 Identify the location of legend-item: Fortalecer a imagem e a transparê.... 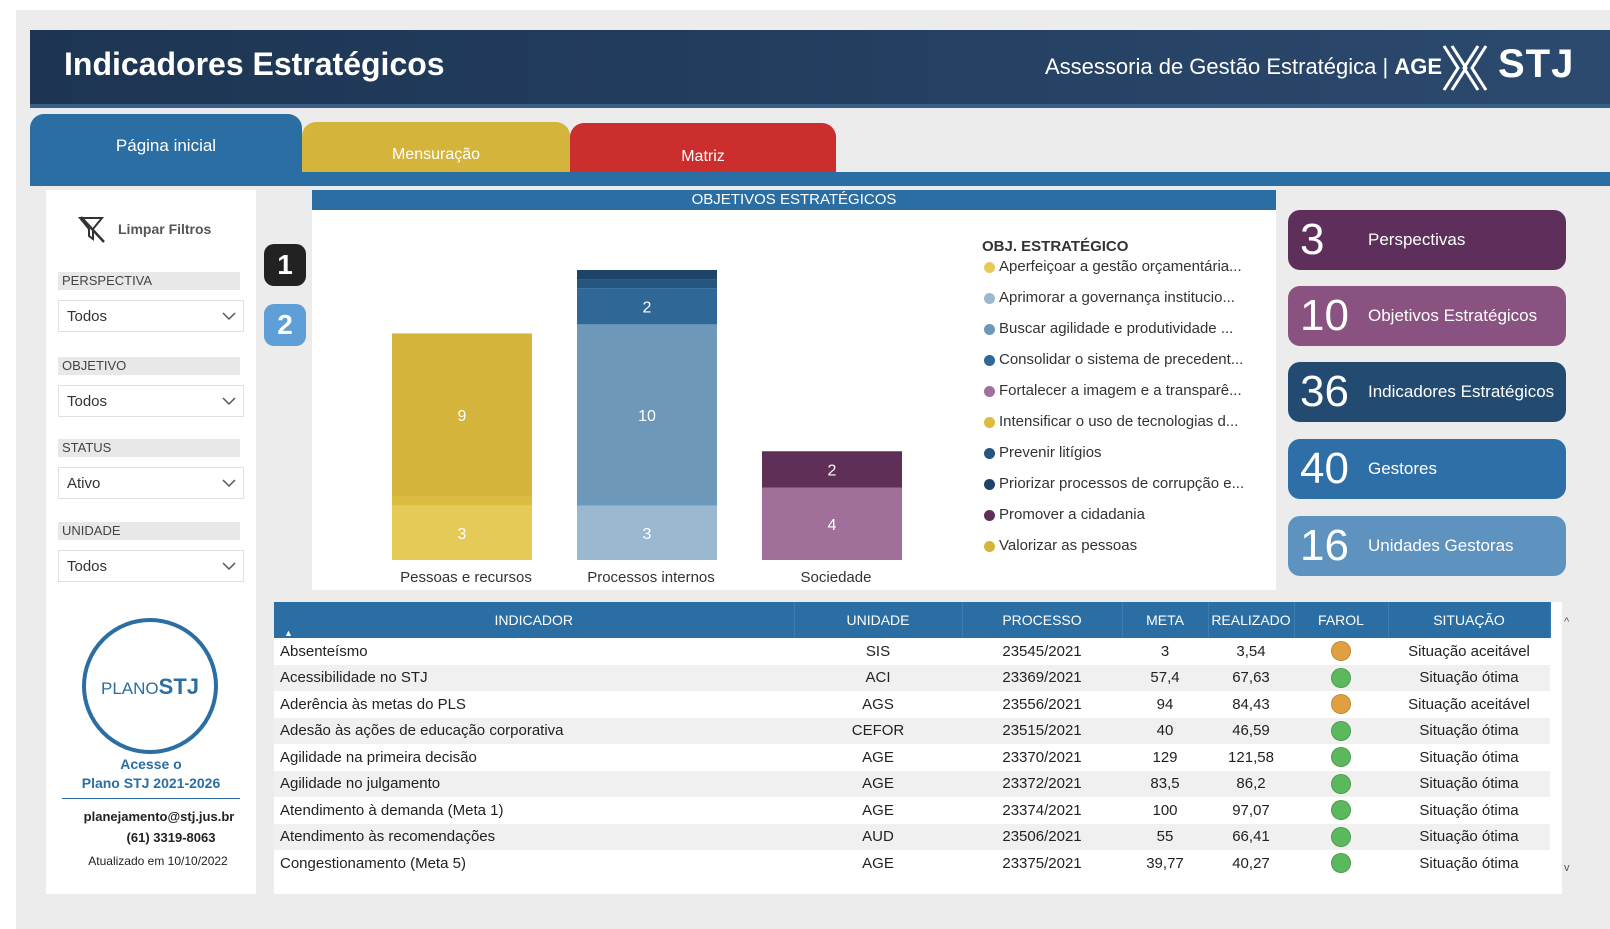
(1127, 397).